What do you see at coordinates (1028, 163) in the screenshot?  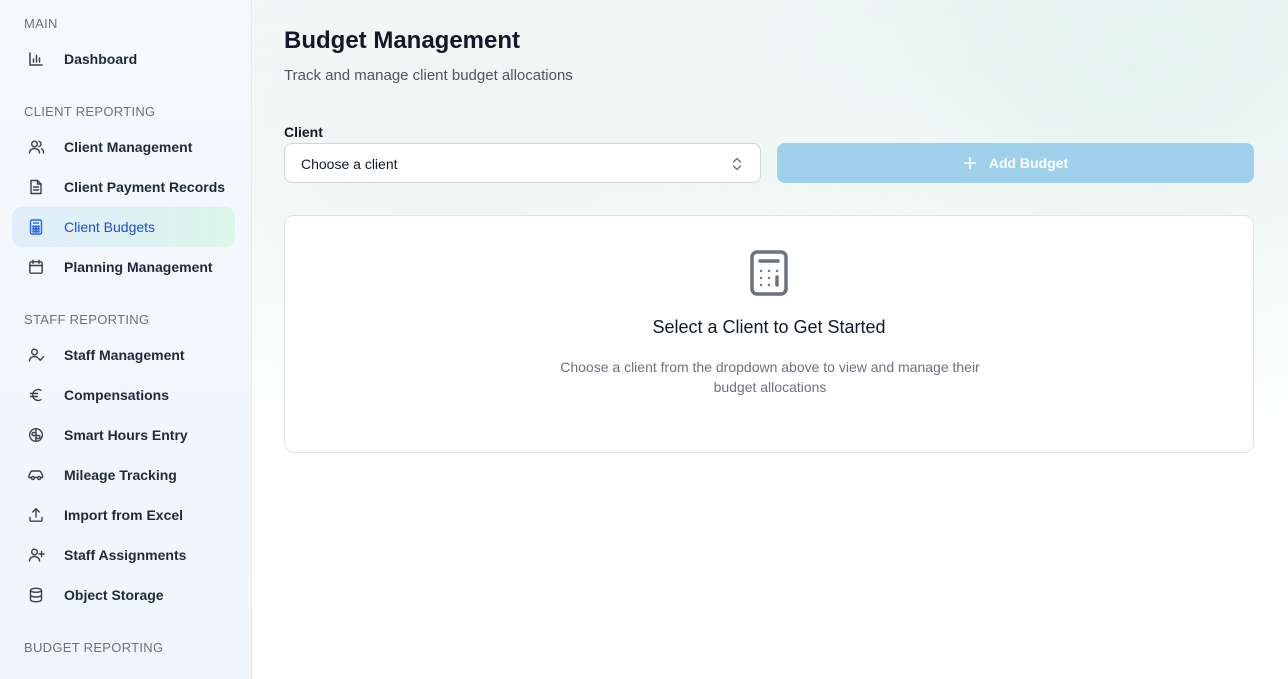 I see `add-budget-label: Add Budget` at bounding box center [1028, 163].